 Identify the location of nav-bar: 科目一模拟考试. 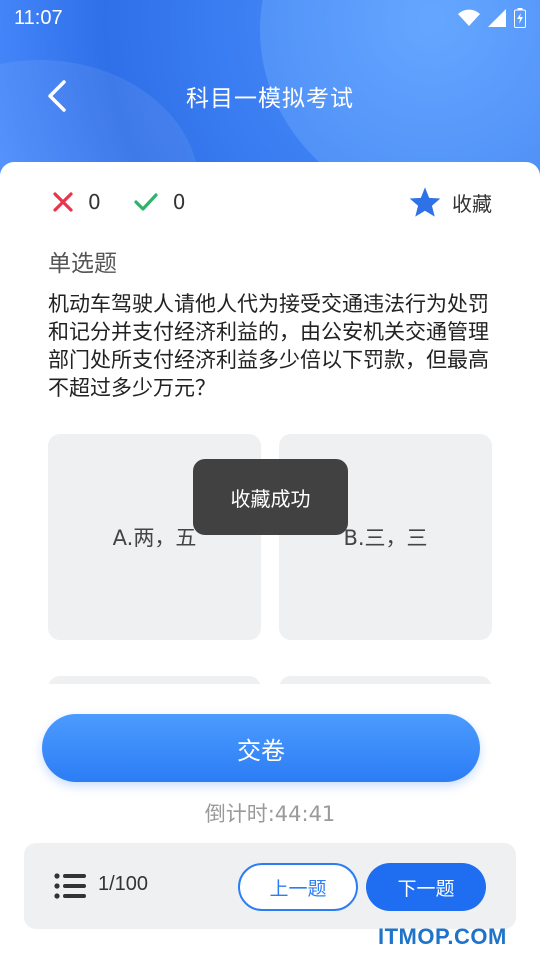
(270, 96).